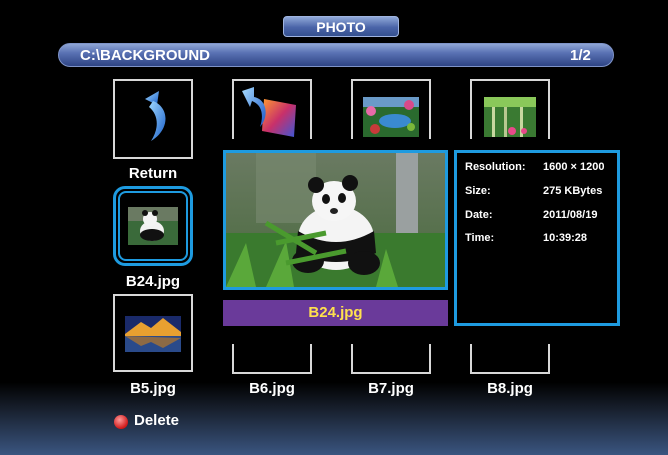 The image size is (668, 455). What do you see at coordinates (580, 55) in the screenshot?
I see `page-indicator: 1/2` at bounding box center [580, 55].